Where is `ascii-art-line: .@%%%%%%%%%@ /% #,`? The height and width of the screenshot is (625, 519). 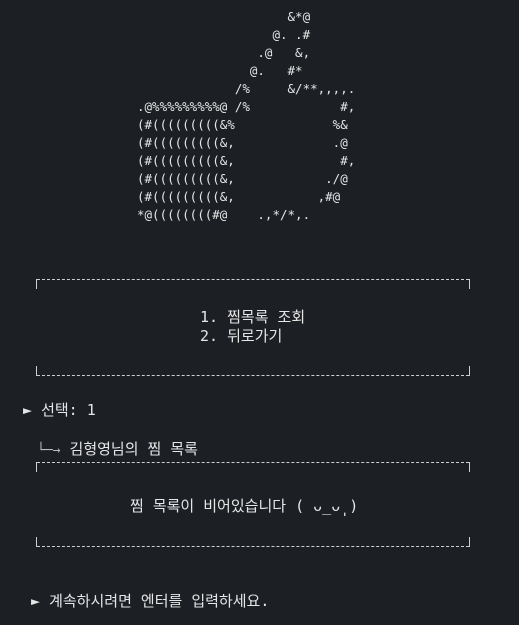 ascii-art-line: .@%%%%%%%%%@ /% #, is located at coordinates (246, 106).